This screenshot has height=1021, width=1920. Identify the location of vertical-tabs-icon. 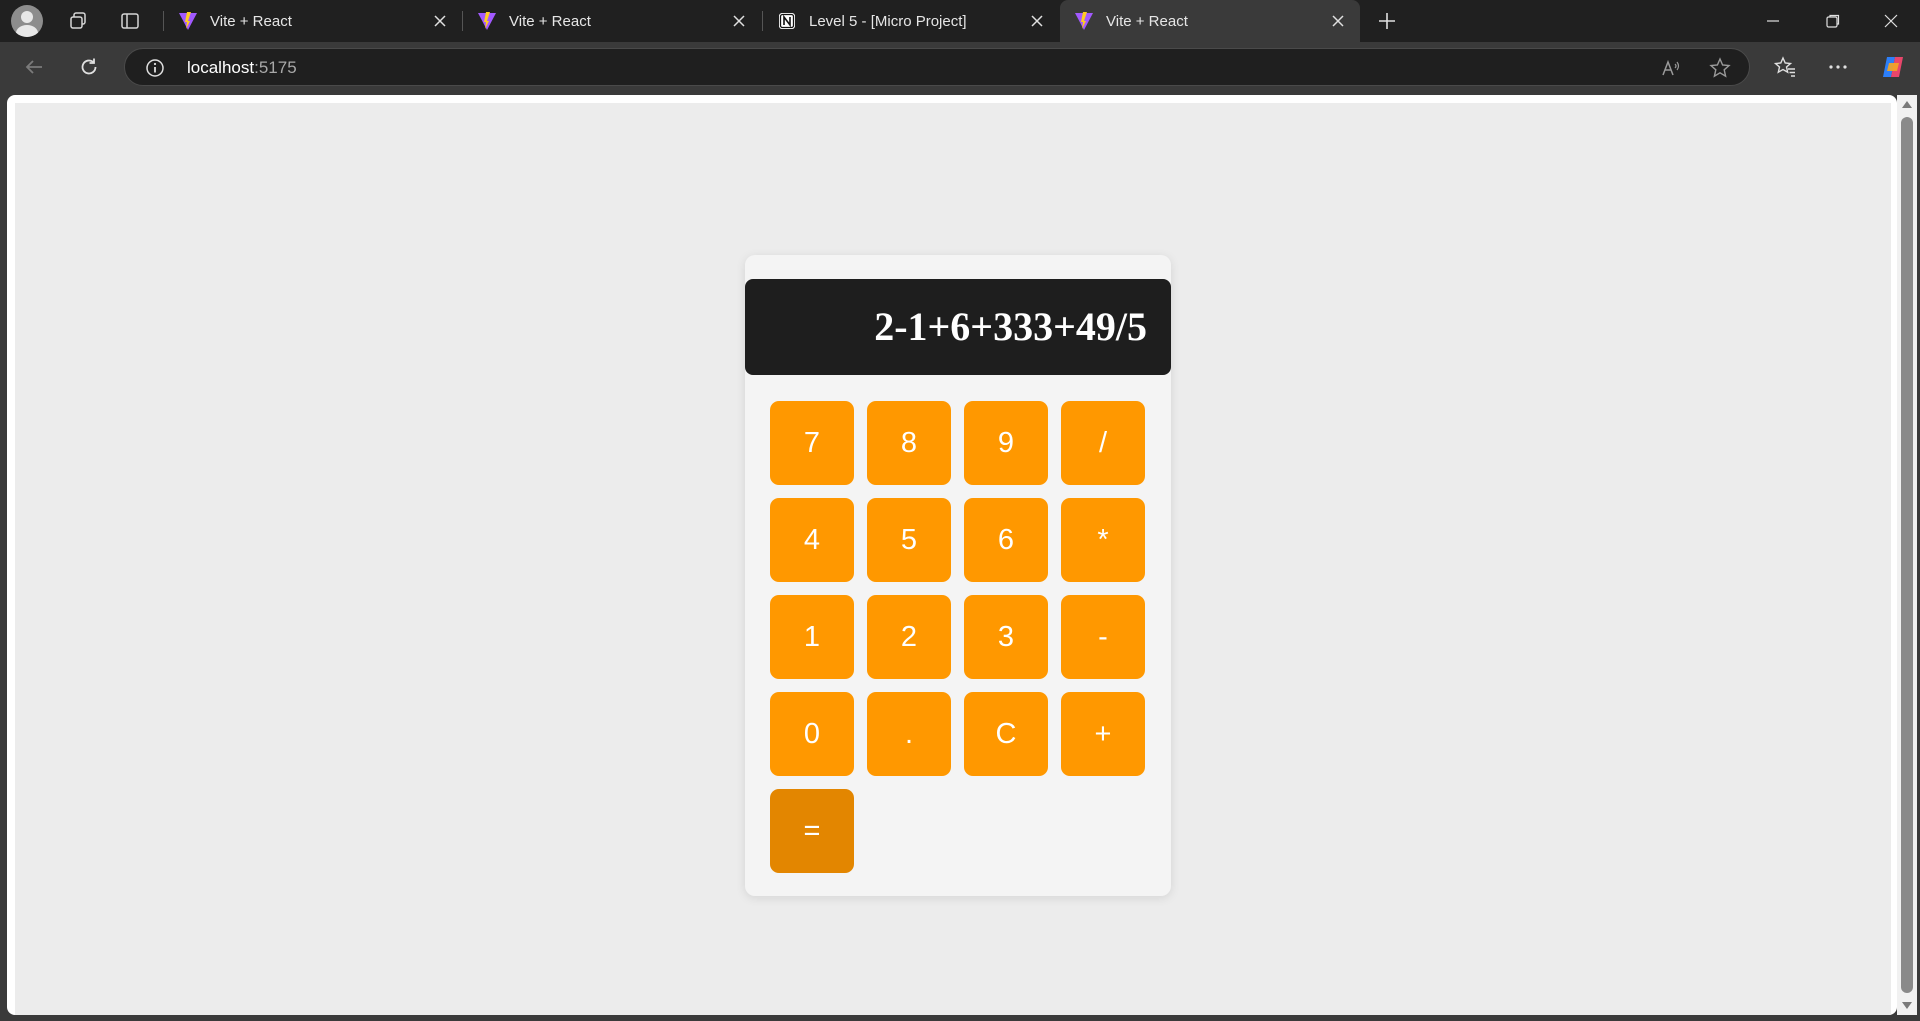
(130, 21).